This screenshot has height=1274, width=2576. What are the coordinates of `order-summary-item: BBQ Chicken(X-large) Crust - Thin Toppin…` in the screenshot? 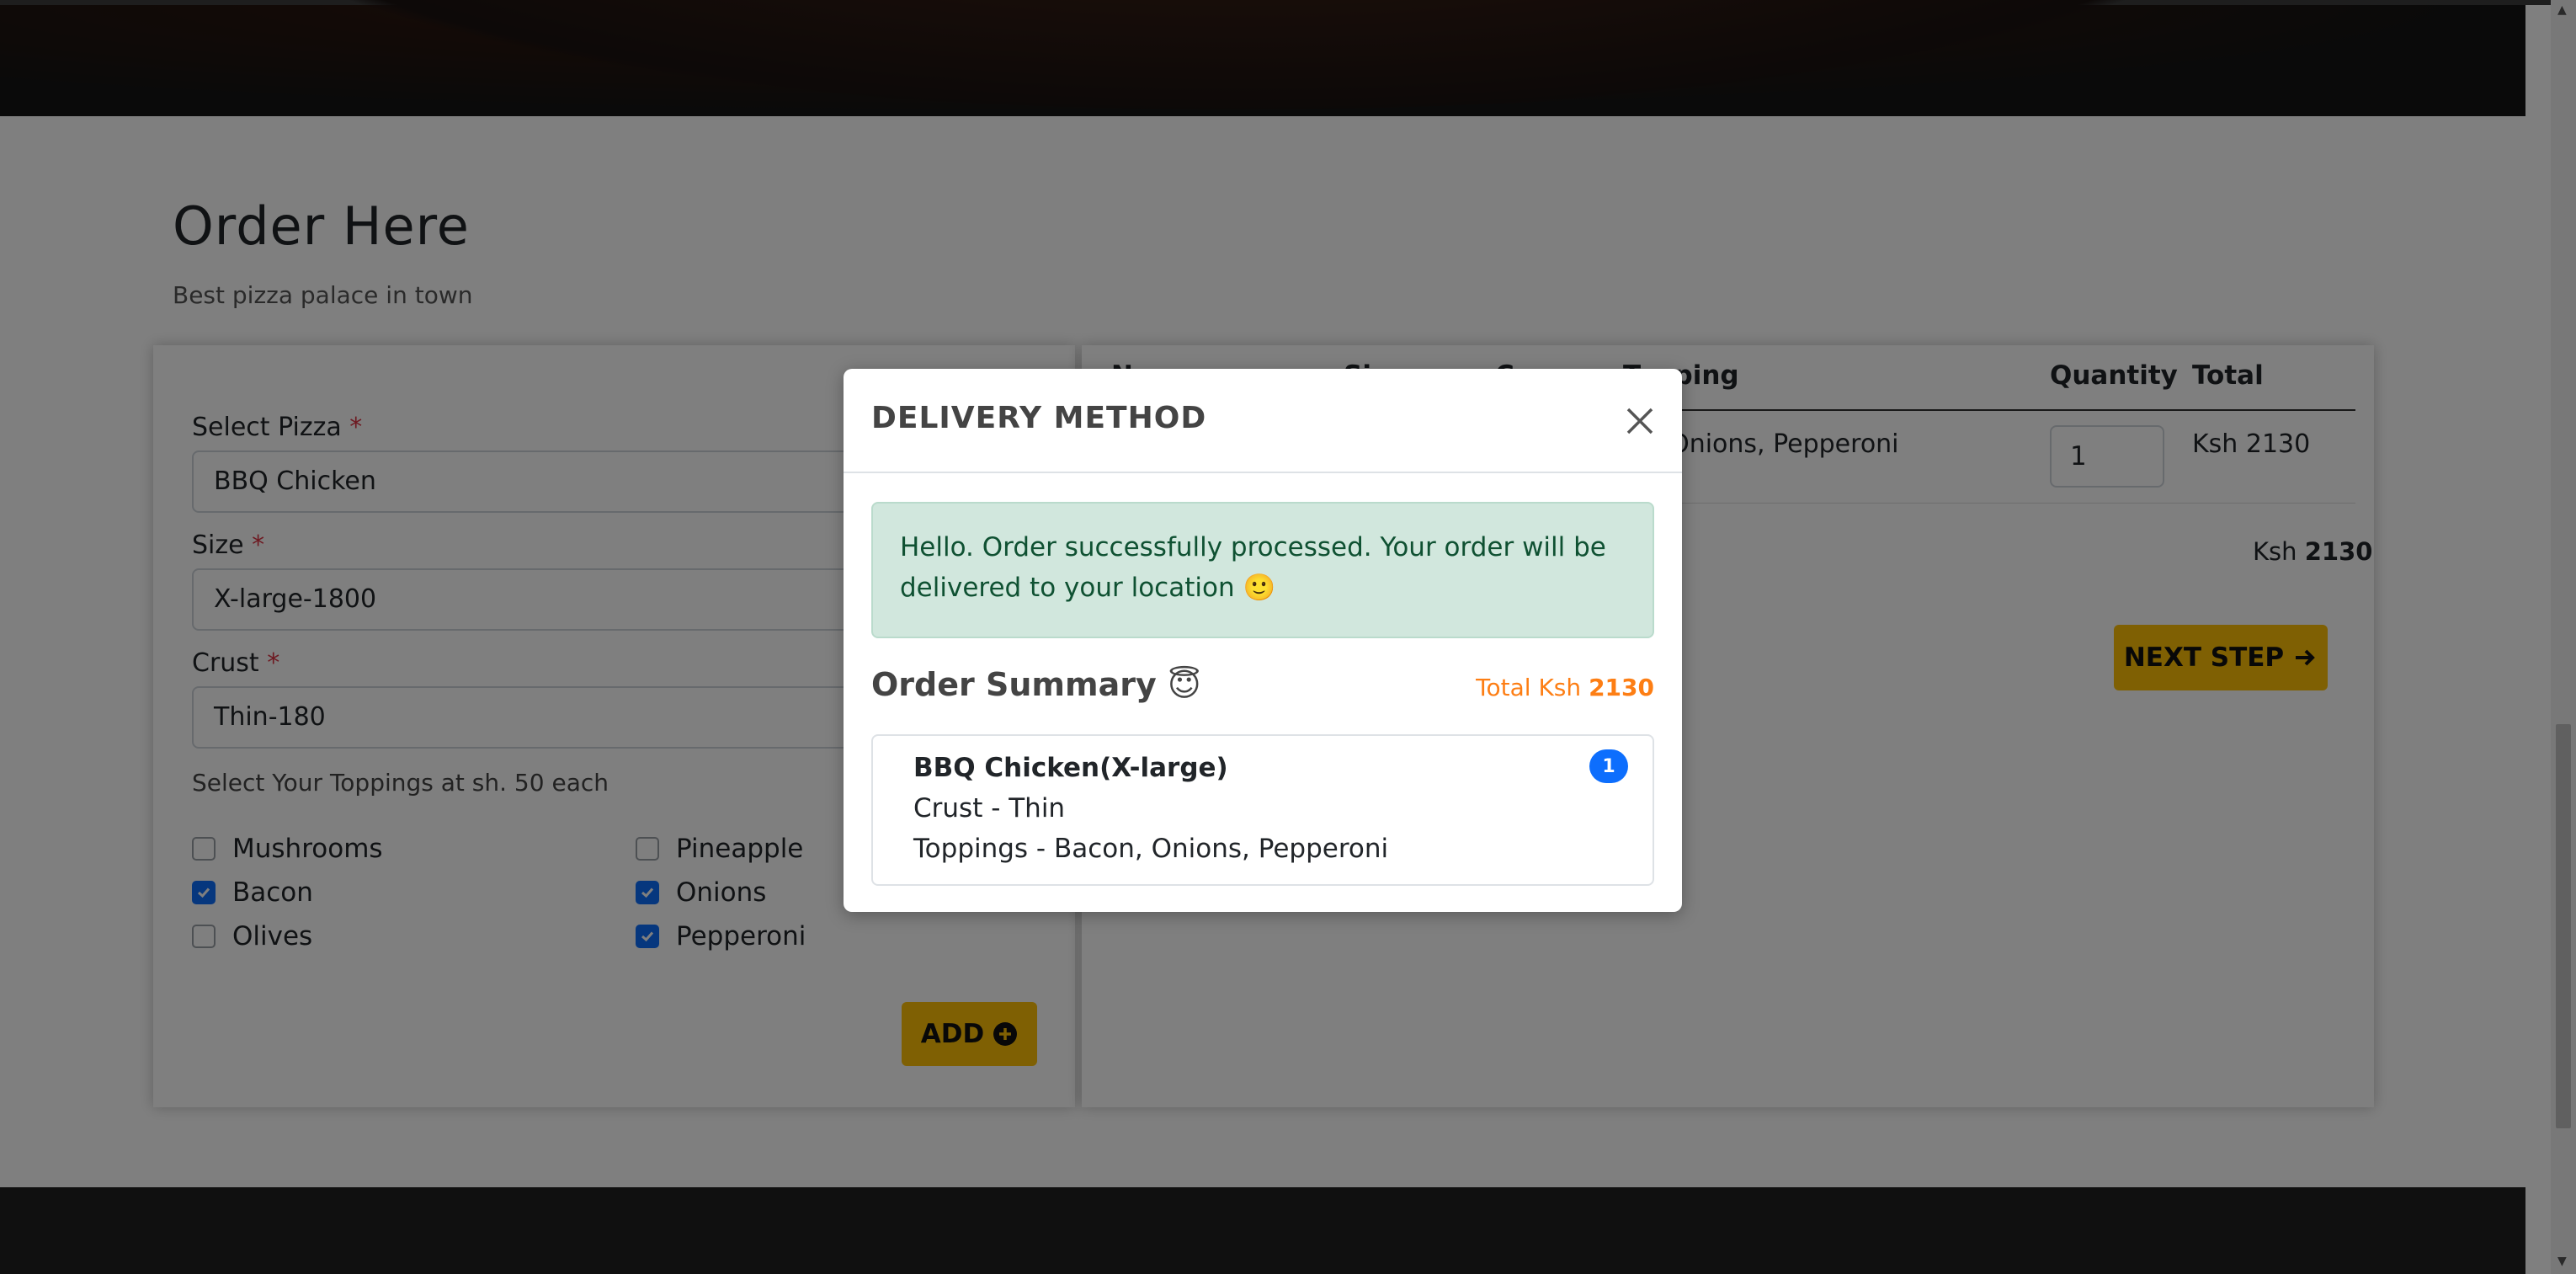 It's located at (1263, 810).